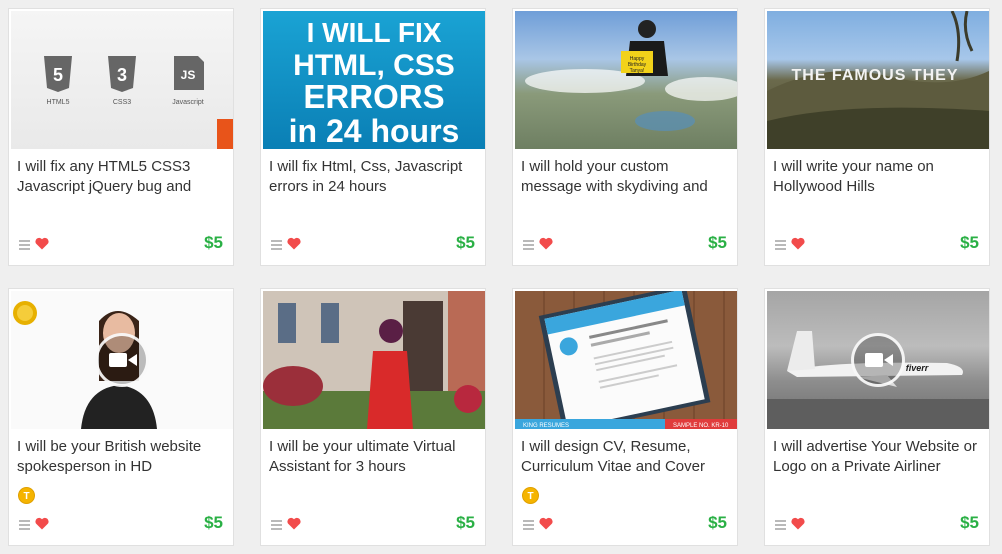 The height and width of the screenshot is (554, 1002). I want to click on gig-thumbnail: THE FAMOUS THEY, so click(878, 80).